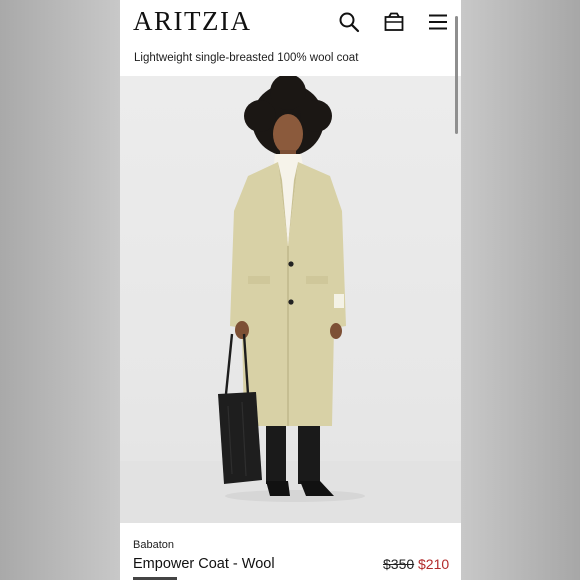  I want to click on product-name-continued, so click(163, 577).